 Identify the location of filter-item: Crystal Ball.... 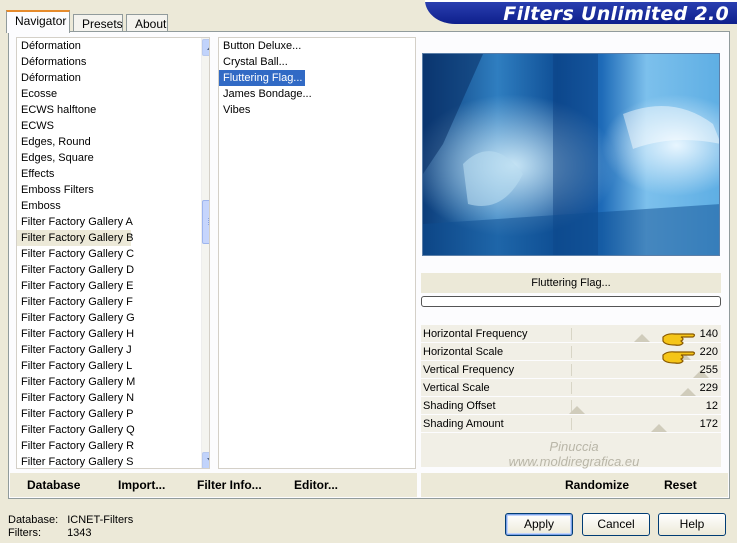
(317, 62).